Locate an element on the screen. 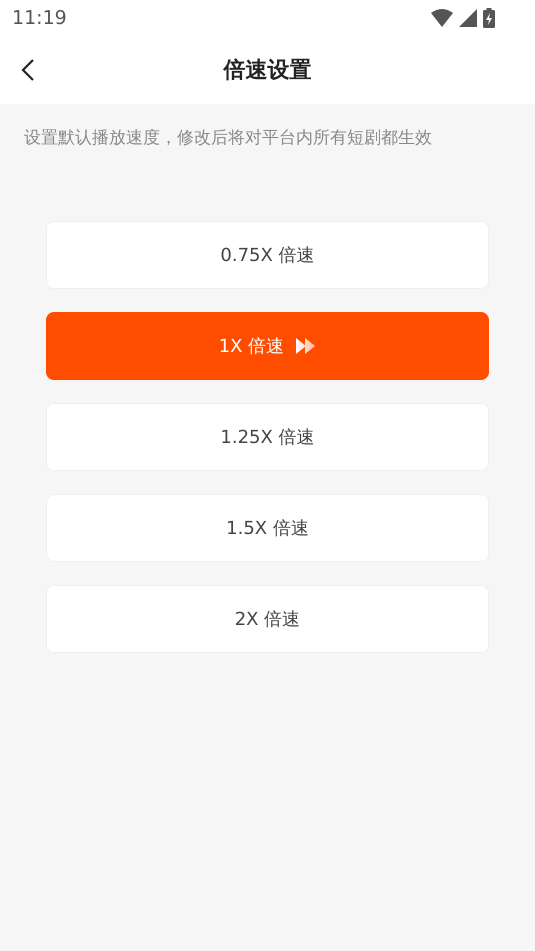  back-icon is located at coordinates (28, 70).